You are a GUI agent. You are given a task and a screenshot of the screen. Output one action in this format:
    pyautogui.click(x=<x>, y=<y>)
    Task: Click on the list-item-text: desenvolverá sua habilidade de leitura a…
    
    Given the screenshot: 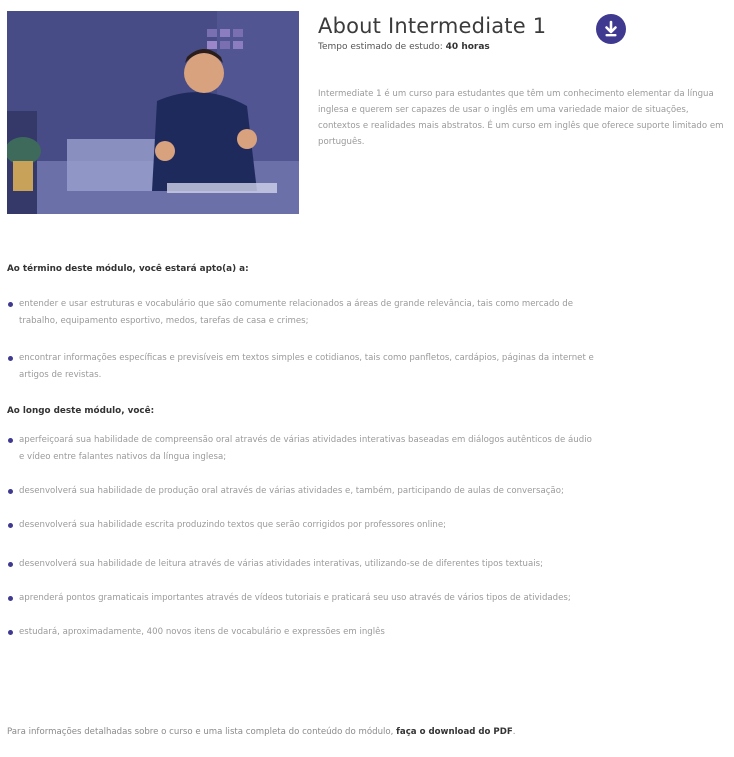 What is the action you would take?
    pyautogui.click(x=281, y=564)
    